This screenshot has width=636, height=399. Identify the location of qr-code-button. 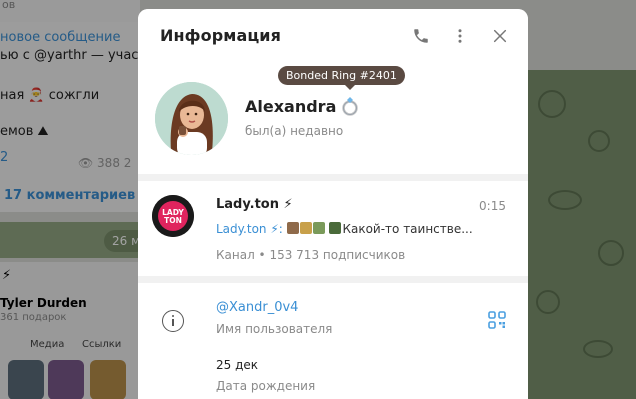
(497, 320).